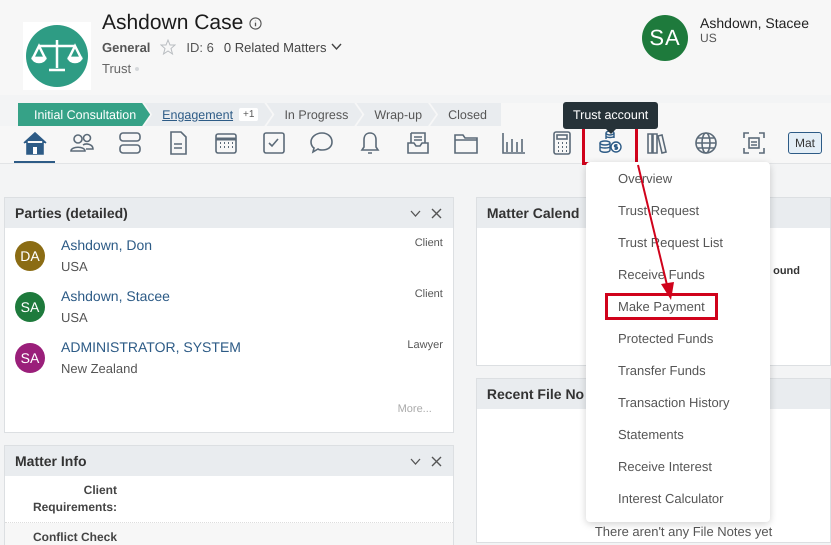 This screenshot has width=831, height=545. Describe the element at coordinates (57, 56) in the screenshot. I see `scales-logo` at that location.